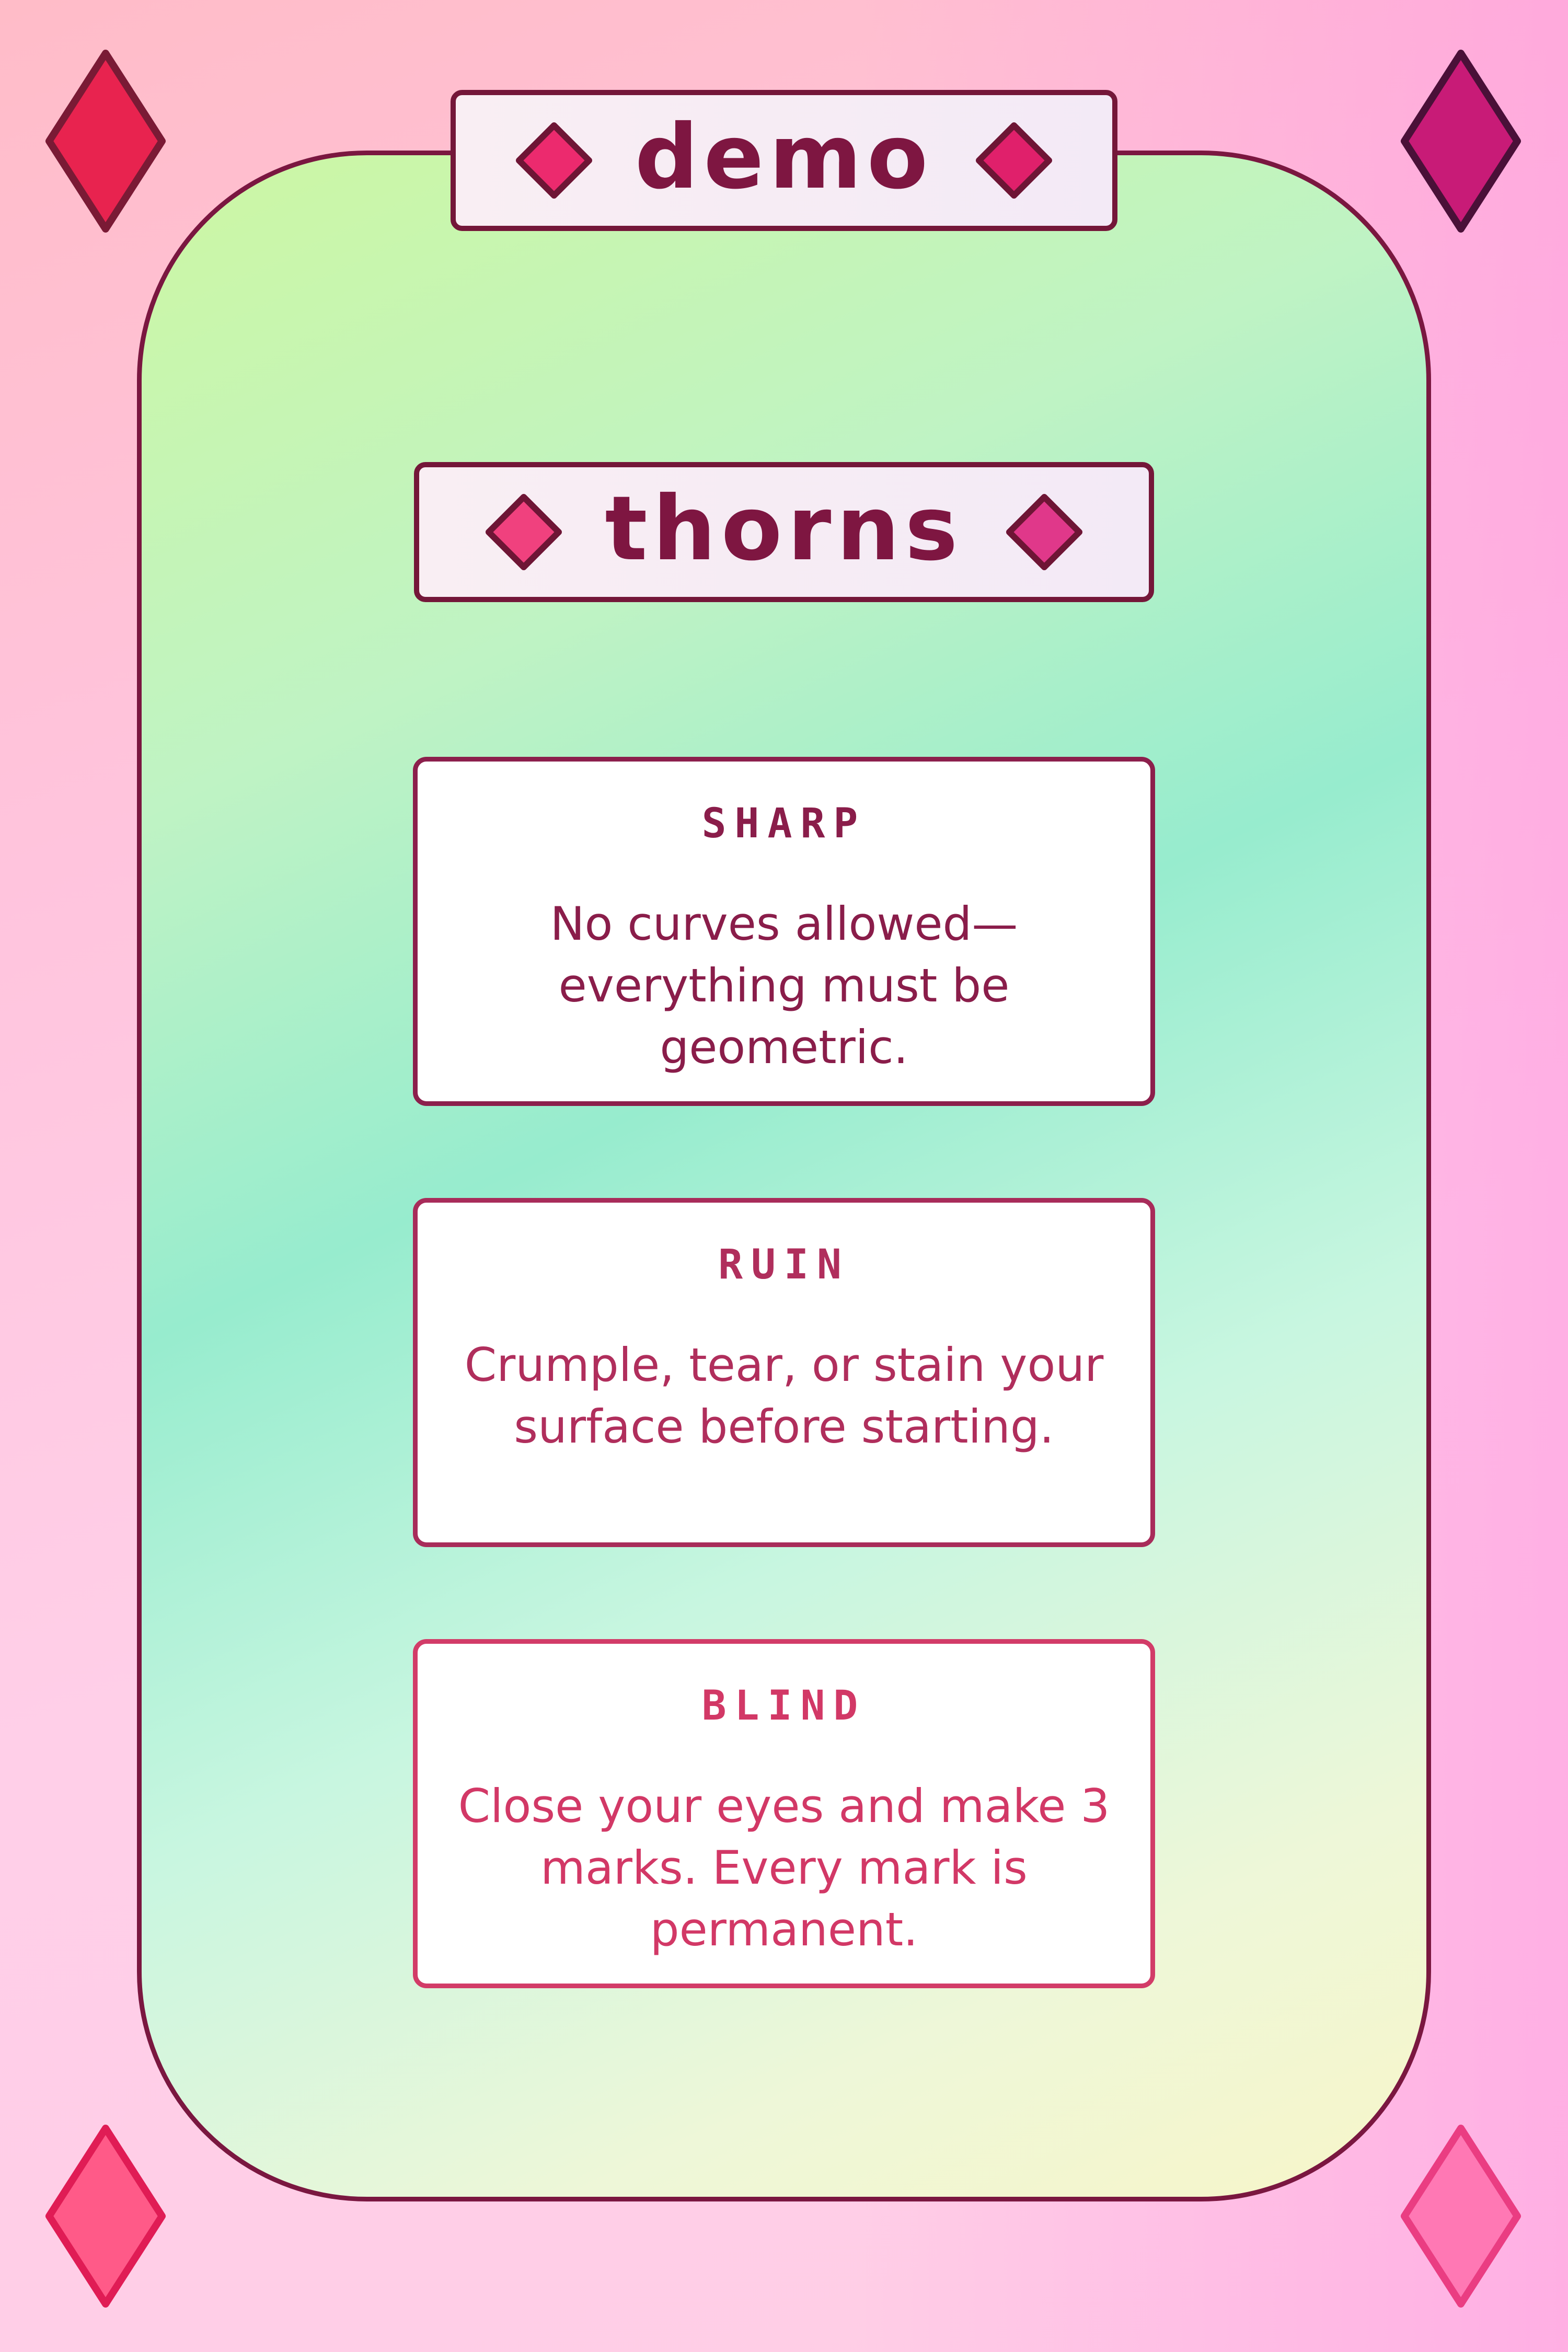  I want to click on demo-banner: demo, so click(784, 160).